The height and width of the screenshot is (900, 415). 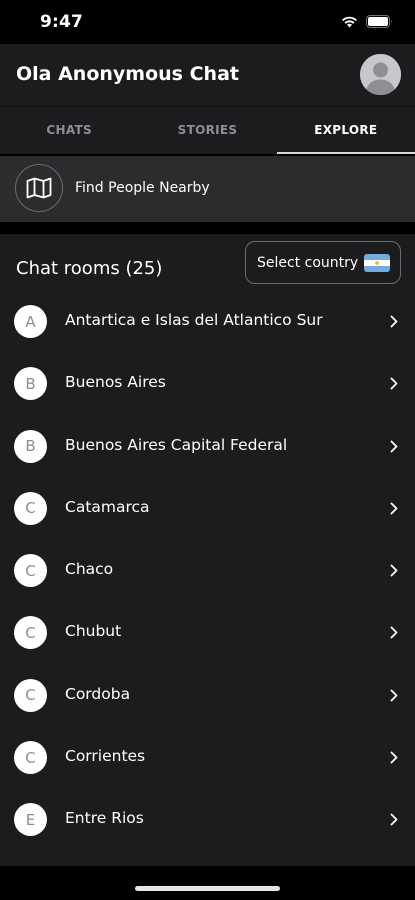 What do you see at coordinates (104, 818) in the screenshot?
I see `room-name: Entre Rios` at bounding box center [104, 818].